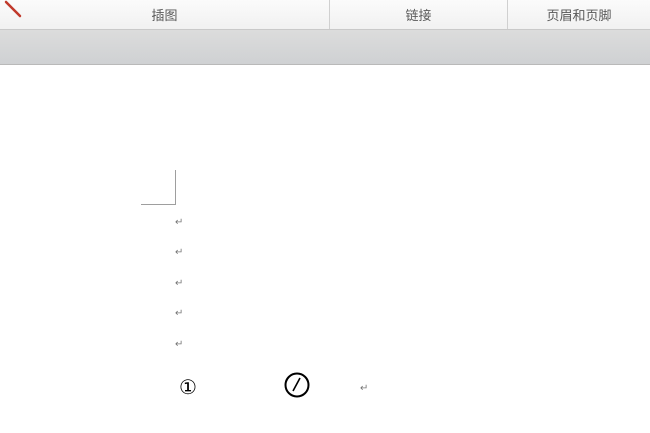 The width and height of the screenshot is (650, 433). I want to click on ribbon-group-label: 链接, so click(418, 16).